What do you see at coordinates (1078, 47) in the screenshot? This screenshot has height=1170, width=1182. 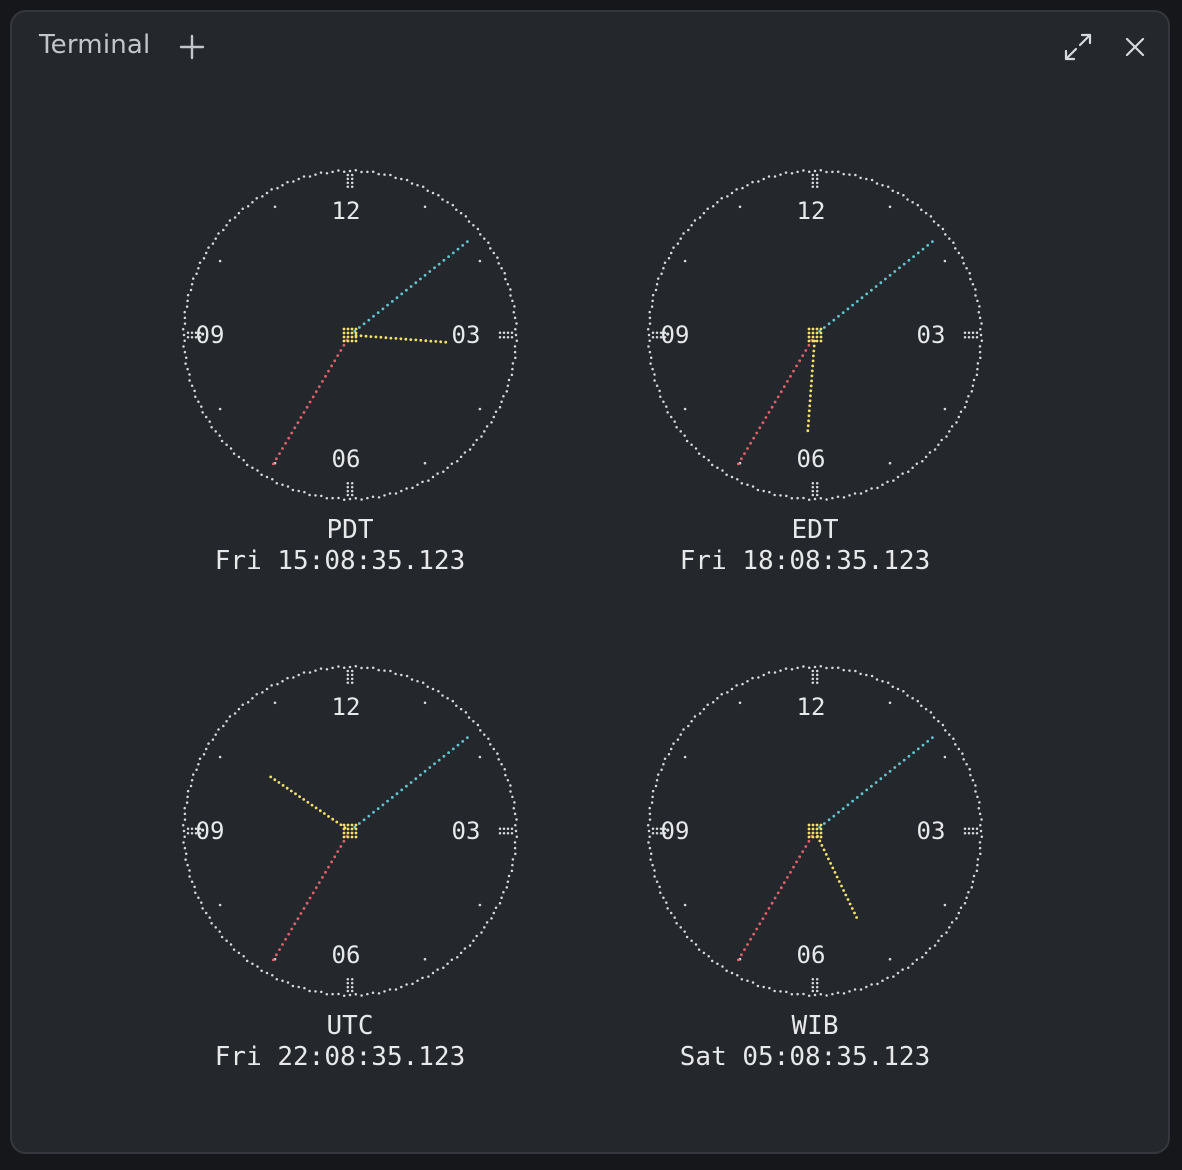 I see `expand-button` at bounding box center [1078, 47].